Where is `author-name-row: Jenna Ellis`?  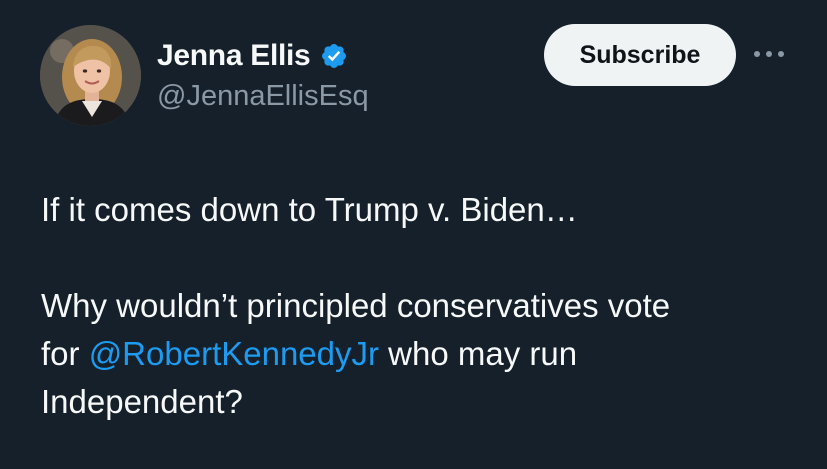
author-name-row: Jenna Ellis is located at coordinates (252, 56).